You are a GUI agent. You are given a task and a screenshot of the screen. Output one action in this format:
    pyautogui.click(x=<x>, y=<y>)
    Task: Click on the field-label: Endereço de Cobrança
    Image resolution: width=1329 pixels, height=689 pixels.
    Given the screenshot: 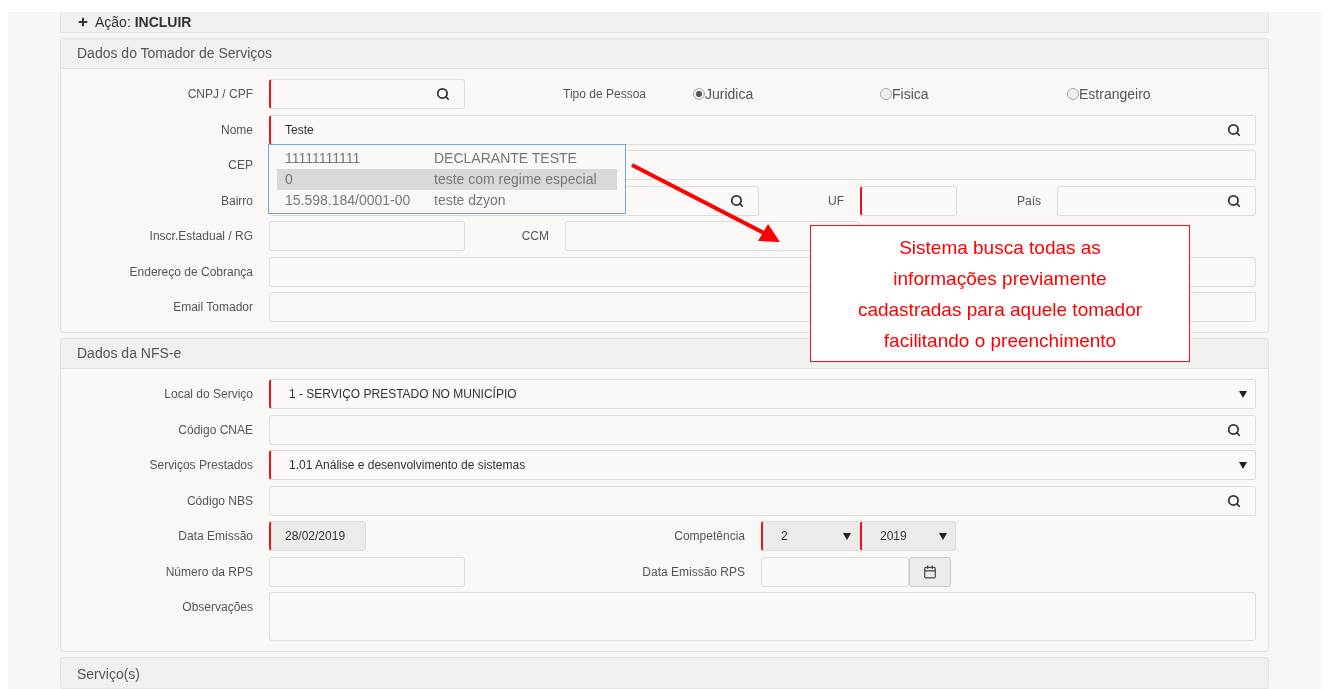 What is the action you would take?
    pyautogui.click(x=191, y=272)
    